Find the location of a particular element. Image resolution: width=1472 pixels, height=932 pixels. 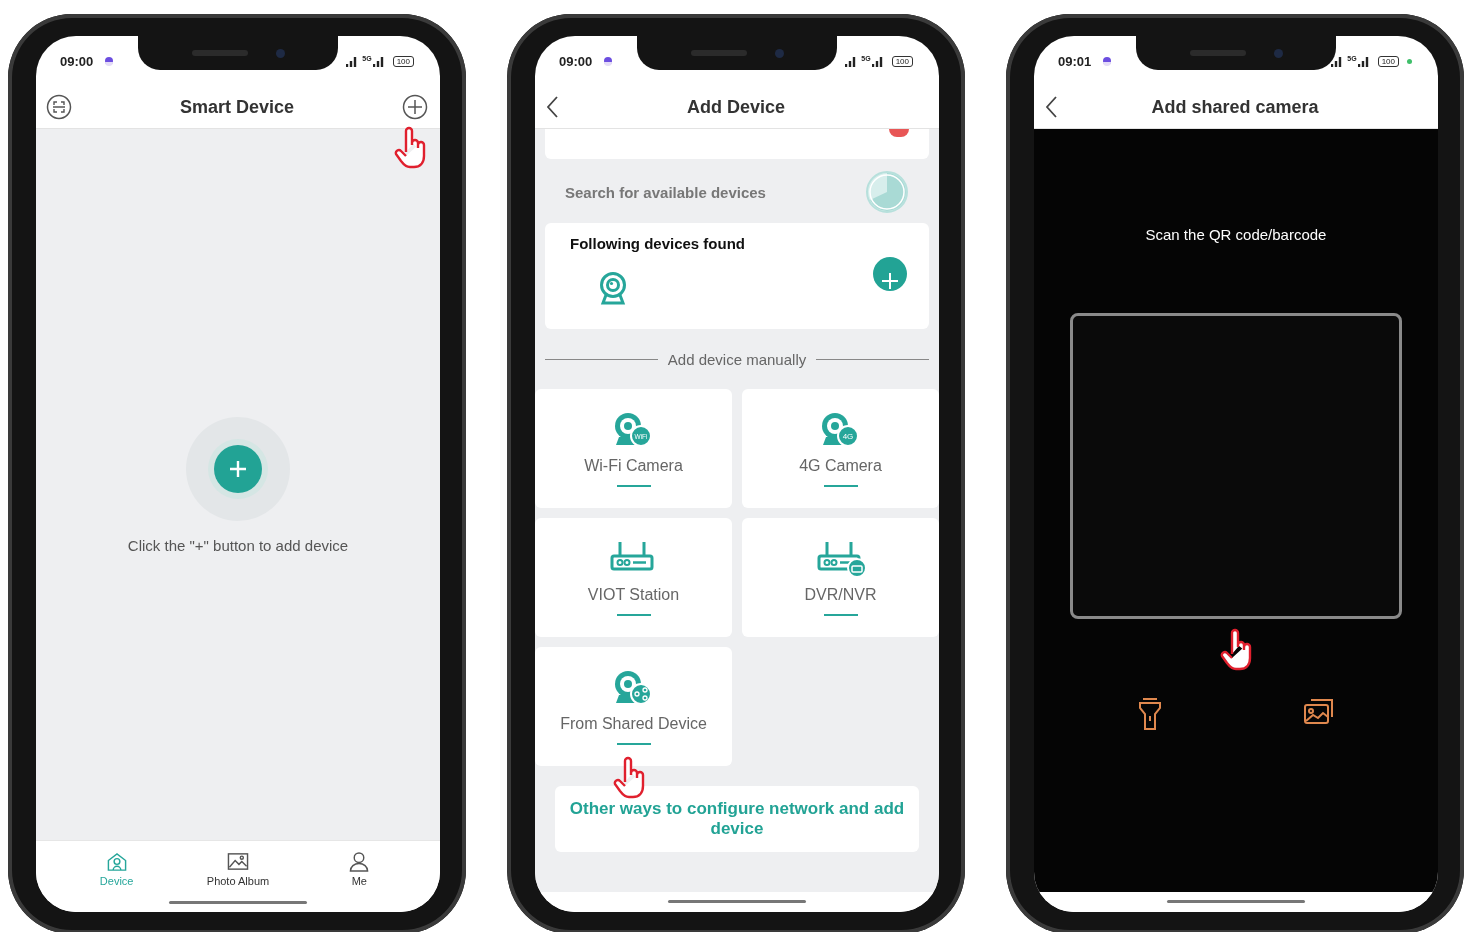

device-type-card: VIOT Station is located at coordinates (633, 577).